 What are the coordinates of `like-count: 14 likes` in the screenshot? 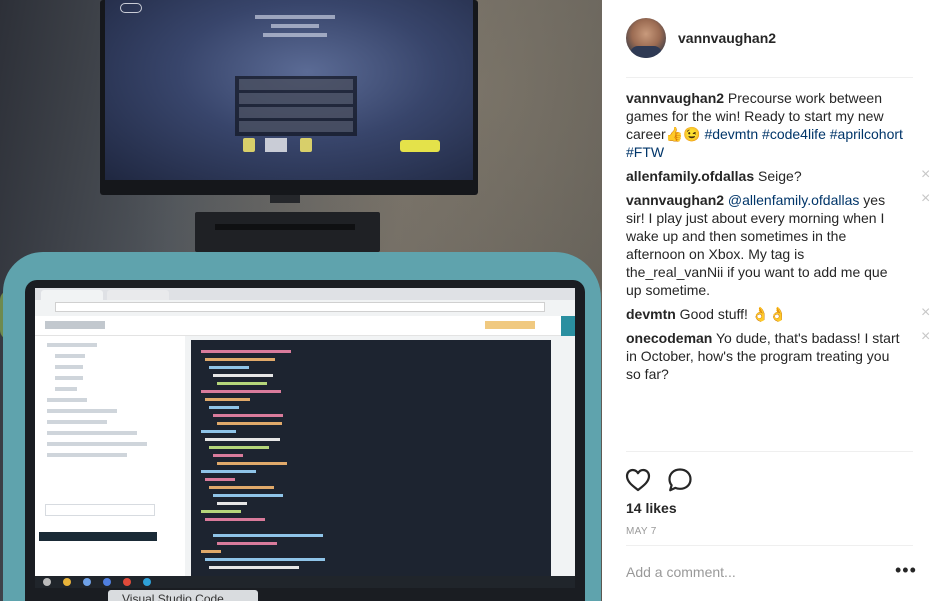 It's located at (651, 508).